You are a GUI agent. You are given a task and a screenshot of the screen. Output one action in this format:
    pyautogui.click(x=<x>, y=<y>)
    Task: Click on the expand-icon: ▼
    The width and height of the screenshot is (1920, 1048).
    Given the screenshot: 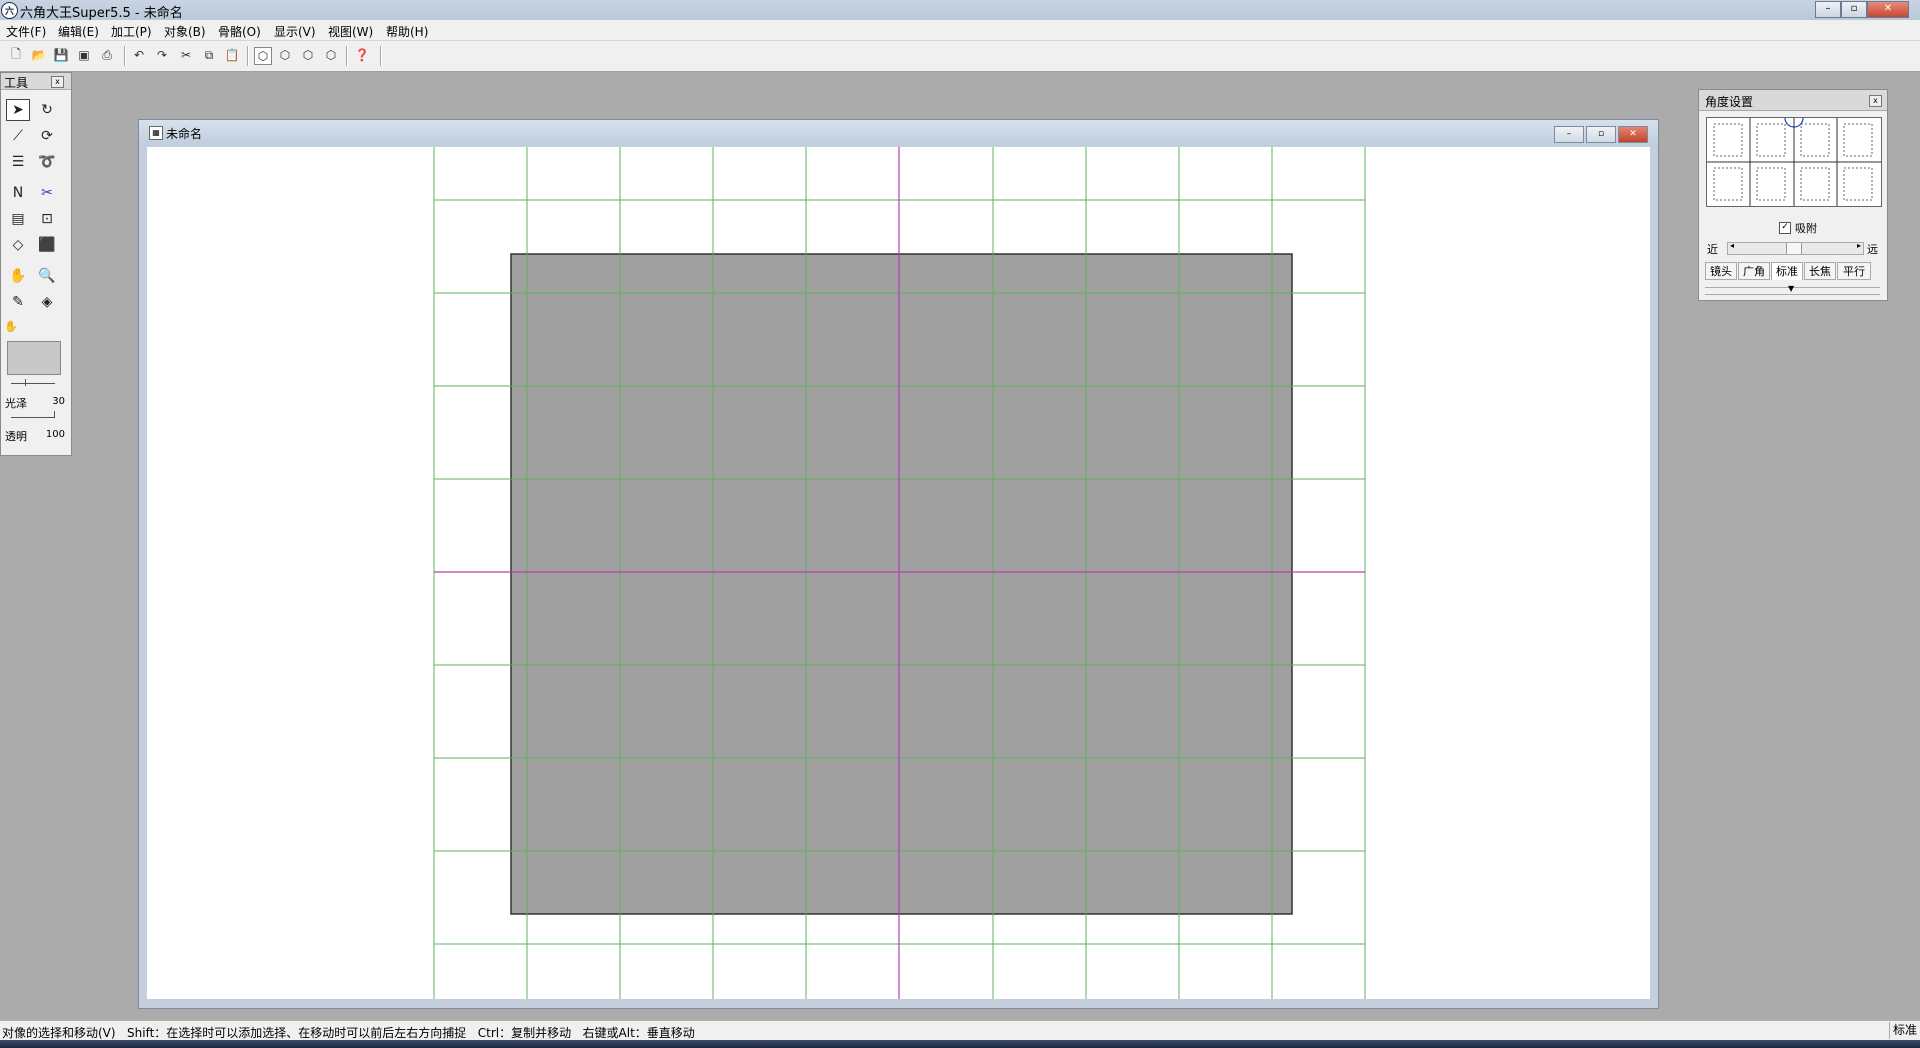 What is the action you would take?
    pyautogui.click(x=1791, y=288)
    